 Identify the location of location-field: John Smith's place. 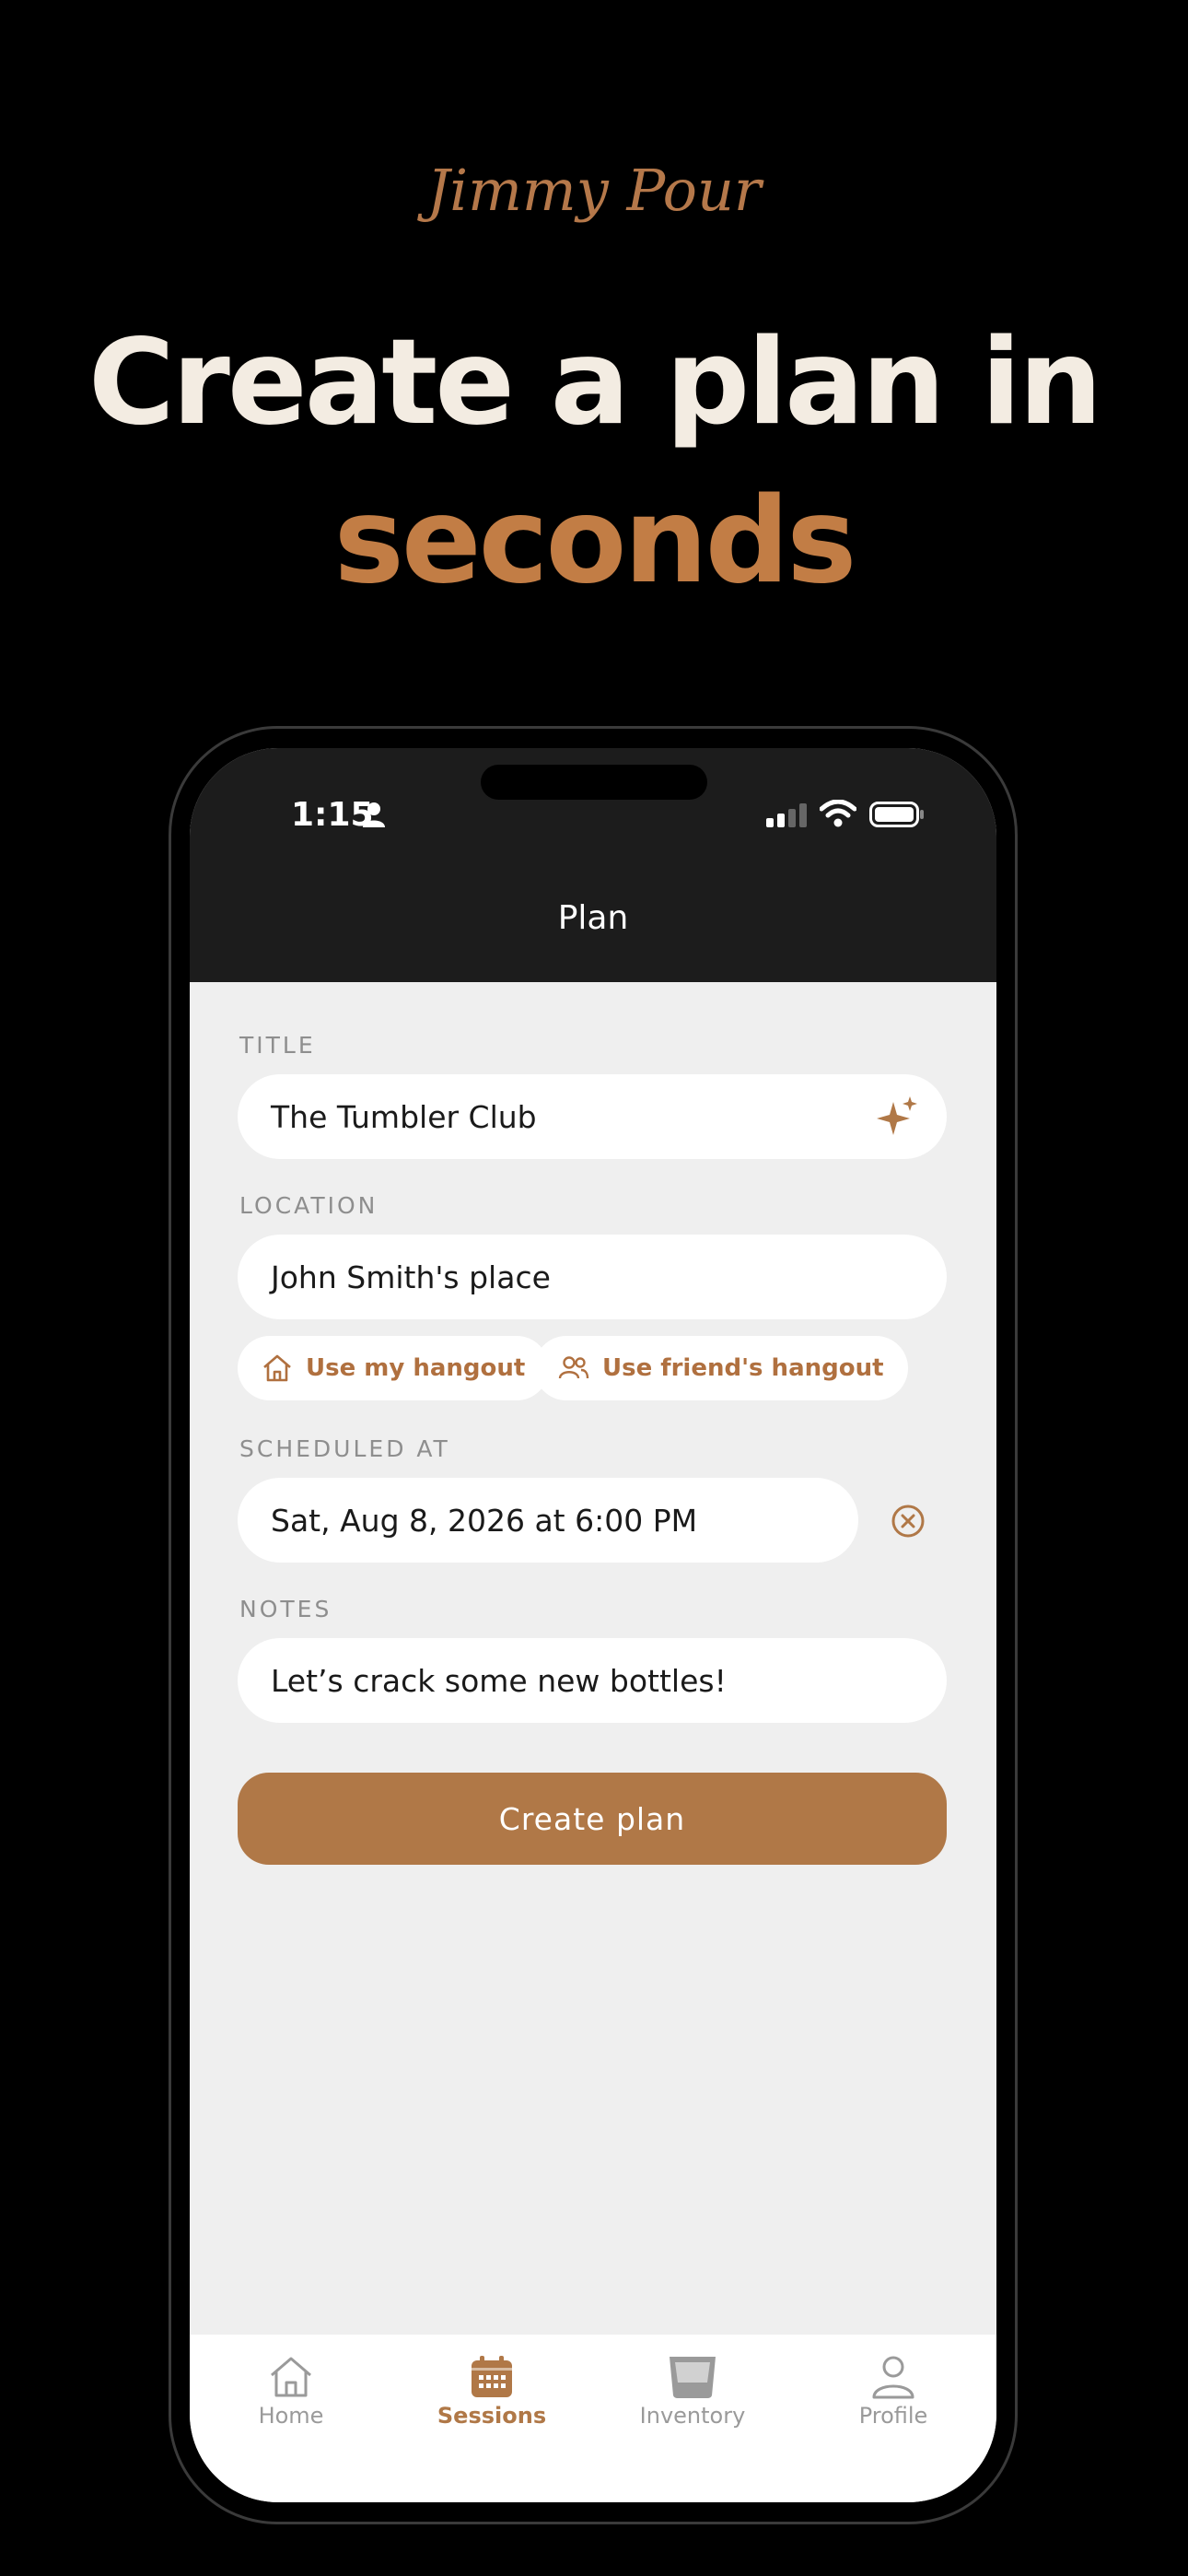
(592, 1277).